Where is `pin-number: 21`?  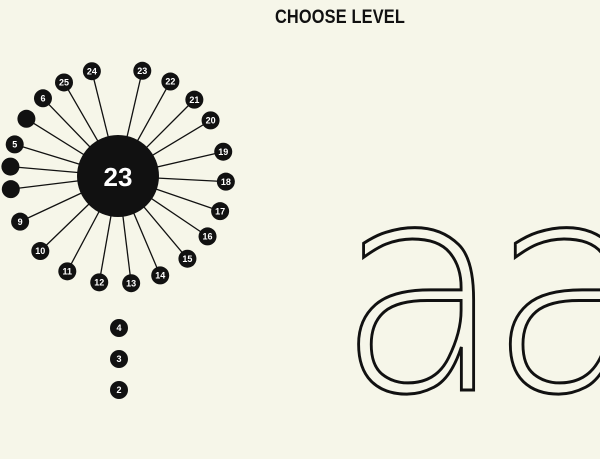
pin-number: 21 is located at coordinates (194, 100).